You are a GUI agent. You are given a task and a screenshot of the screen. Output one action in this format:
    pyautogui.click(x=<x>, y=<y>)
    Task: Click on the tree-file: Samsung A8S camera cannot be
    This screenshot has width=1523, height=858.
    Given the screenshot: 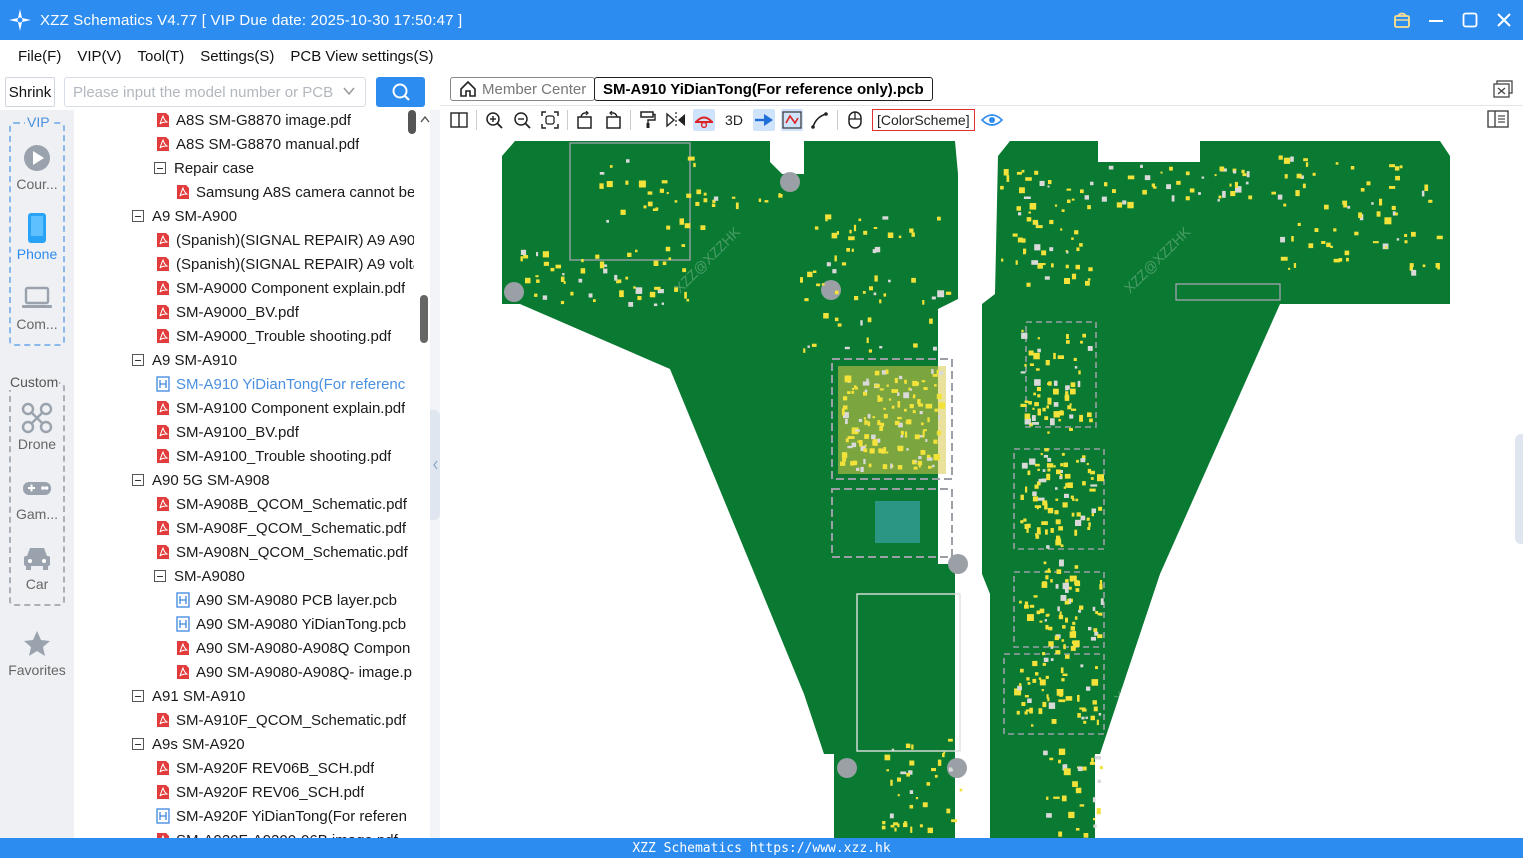 What is the action you would take?
    pyautogui.click(x=295, y=192)
    